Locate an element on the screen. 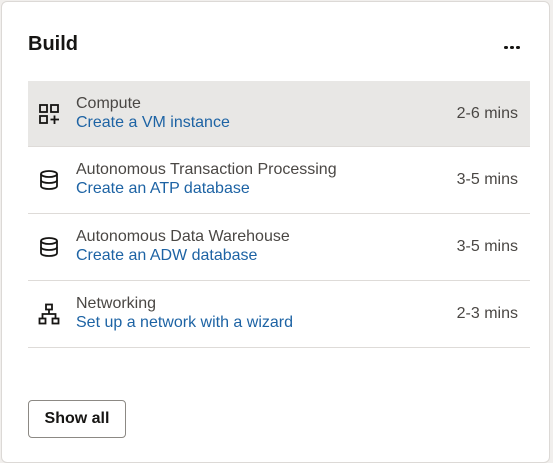 The height and width of the screenshot is (463, 553). item-action-link: Set up a network with a wizard is located at coordinates (184, 322).